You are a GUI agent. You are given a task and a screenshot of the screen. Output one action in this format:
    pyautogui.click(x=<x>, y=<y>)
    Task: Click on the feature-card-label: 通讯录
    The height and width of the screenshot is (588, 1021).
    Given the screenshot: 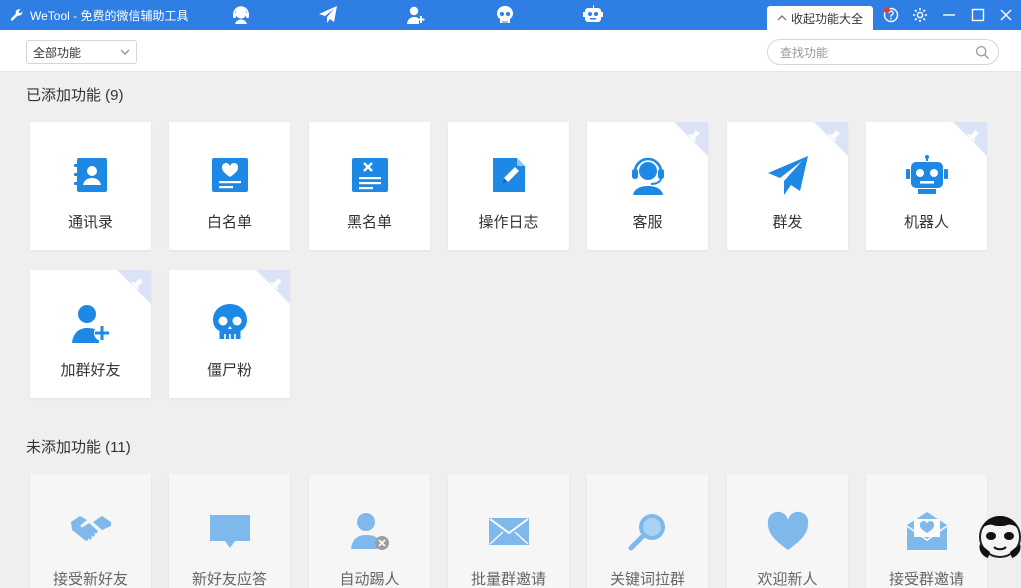 What is the action you would take?
    pyautogui.click(x=90, y=222)
    